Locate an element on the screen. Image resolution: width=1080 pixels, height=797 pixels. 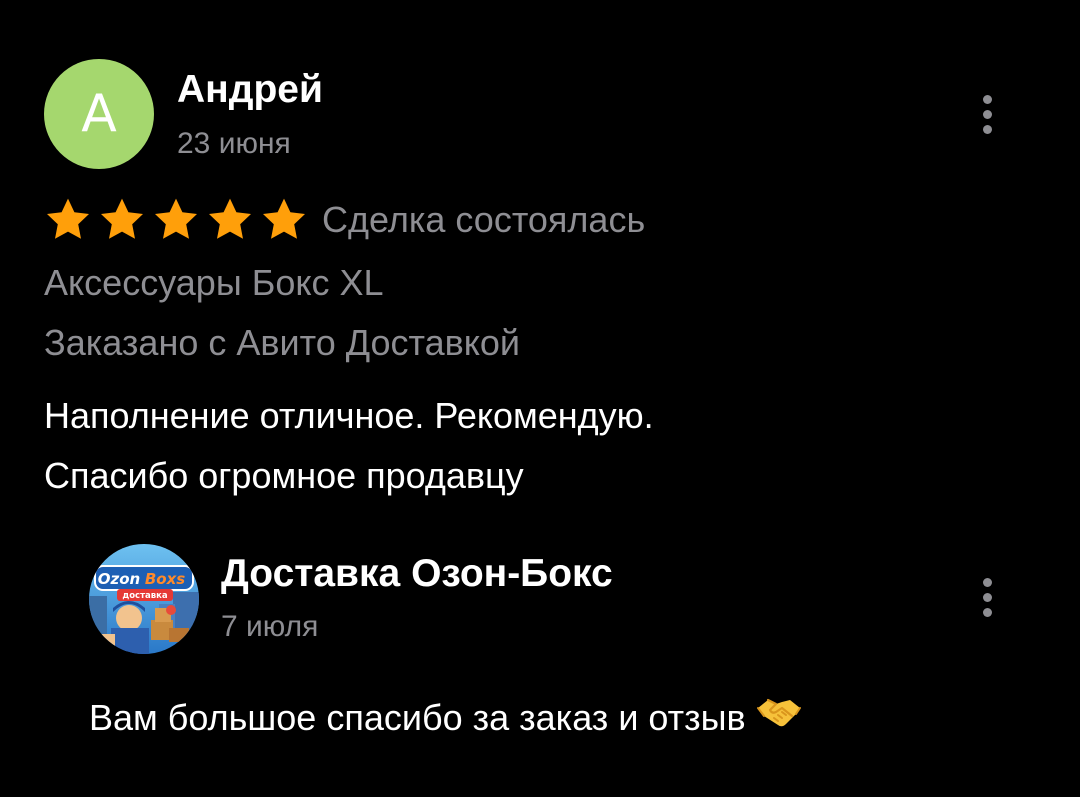
avatar: А is located at coordinates (99, 114).